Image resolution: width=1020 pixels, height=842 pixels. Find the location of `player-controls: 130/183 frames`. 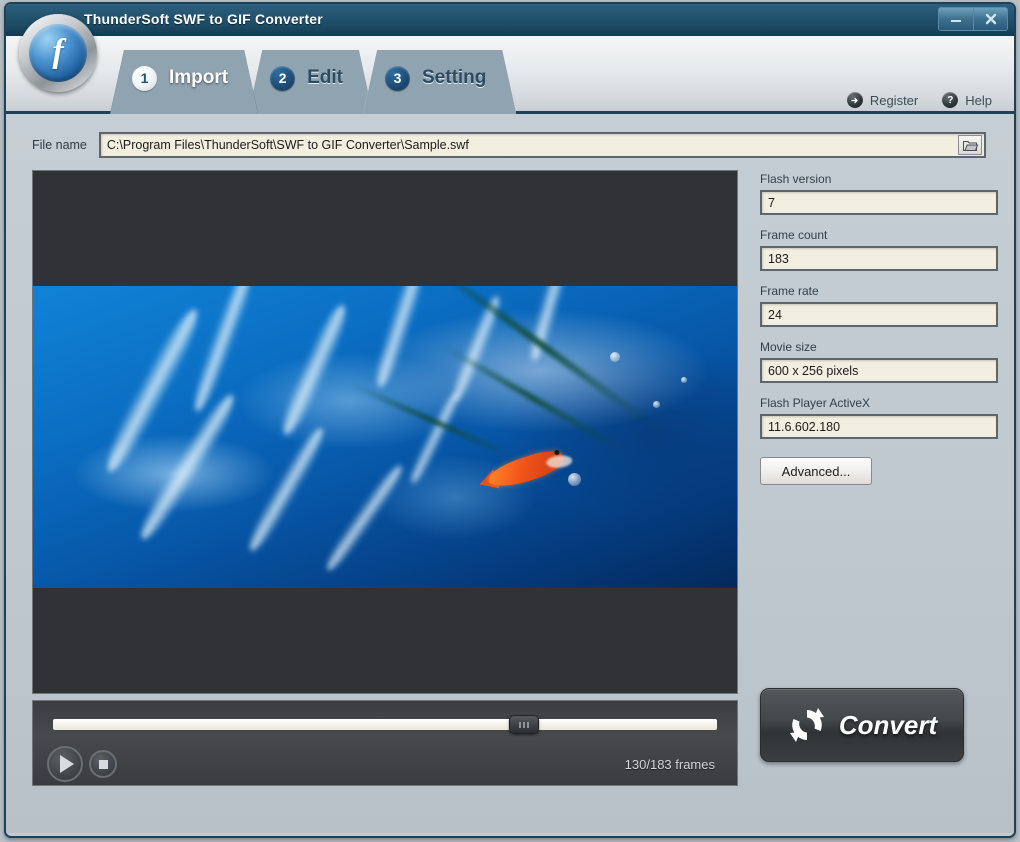

player-controls: 130/183 frames is located at coordinates (385, 743).